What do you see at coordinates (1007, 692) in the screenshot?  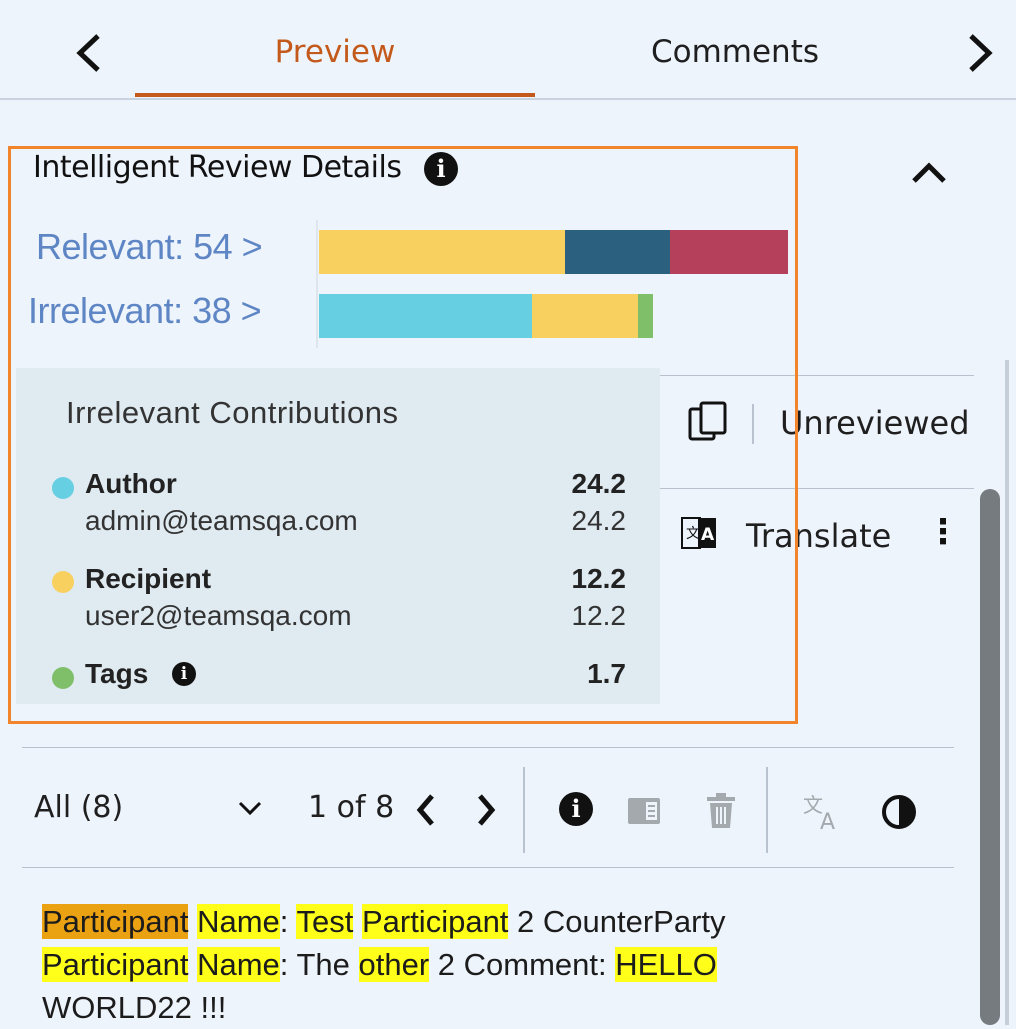 I see `outer-scrollbar` at bounding box center [1007, 692].